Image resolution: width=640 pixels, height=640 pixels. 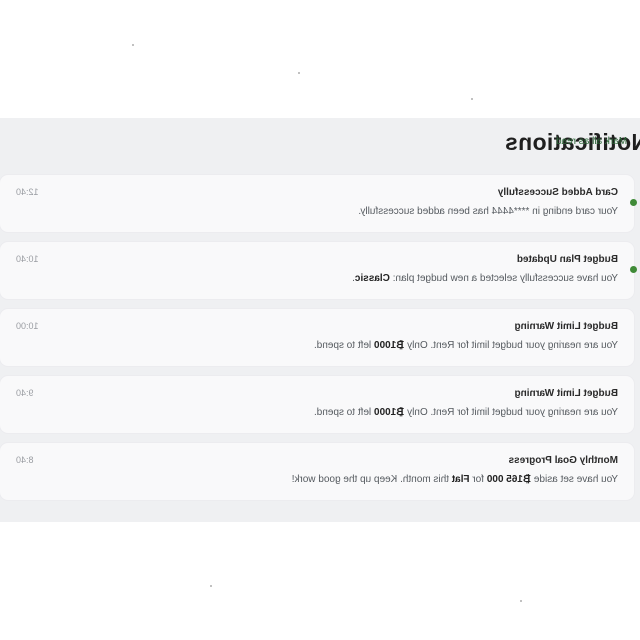 What do you see at coordinates (563, 460) in the screenshot?
I see `notification-title: Monthly Goal Progress` at bounding box center [563, 460].